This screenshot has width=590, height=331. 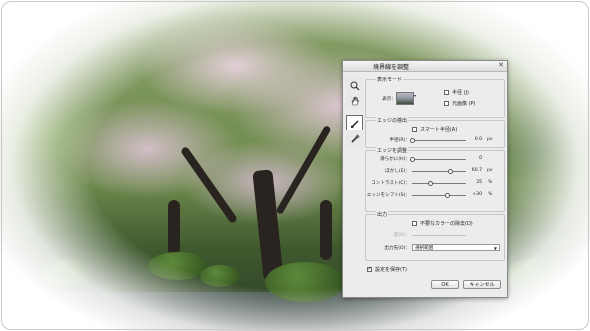 What do you see at coordinates (354, 100) in the screenshot?
I see `hand-tool-icon` at bounding box center [354, 100].